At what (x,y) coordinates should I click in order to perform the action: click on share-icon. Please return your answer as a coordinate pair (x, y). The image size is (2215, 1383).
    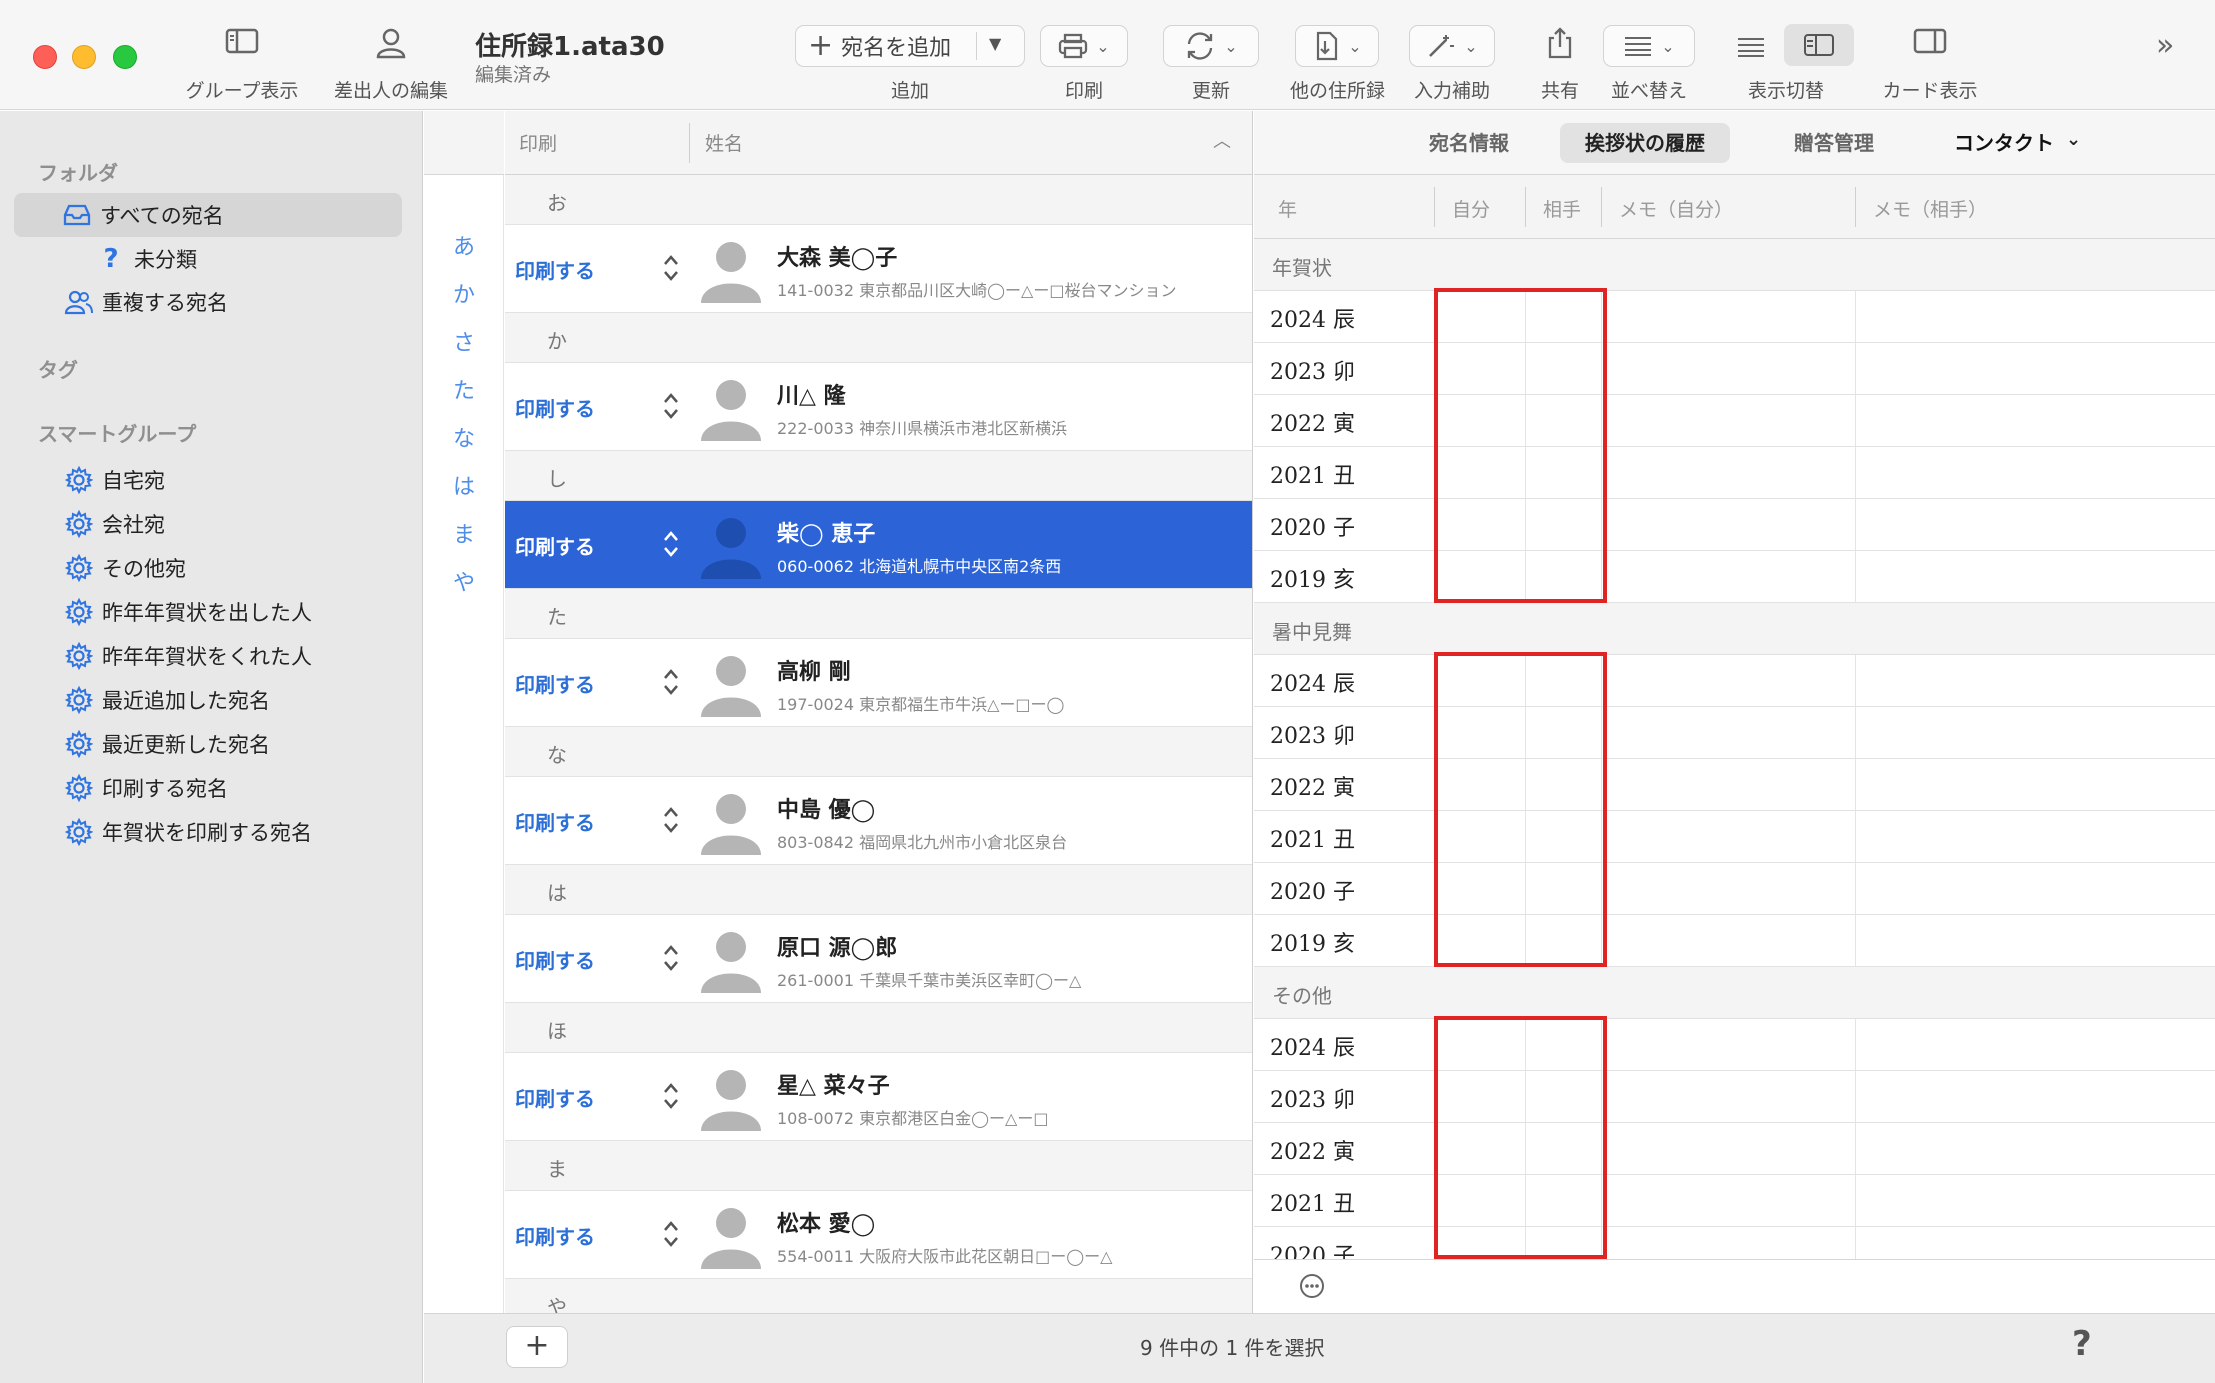
    Looking at the image, I should click on (1560, 46).